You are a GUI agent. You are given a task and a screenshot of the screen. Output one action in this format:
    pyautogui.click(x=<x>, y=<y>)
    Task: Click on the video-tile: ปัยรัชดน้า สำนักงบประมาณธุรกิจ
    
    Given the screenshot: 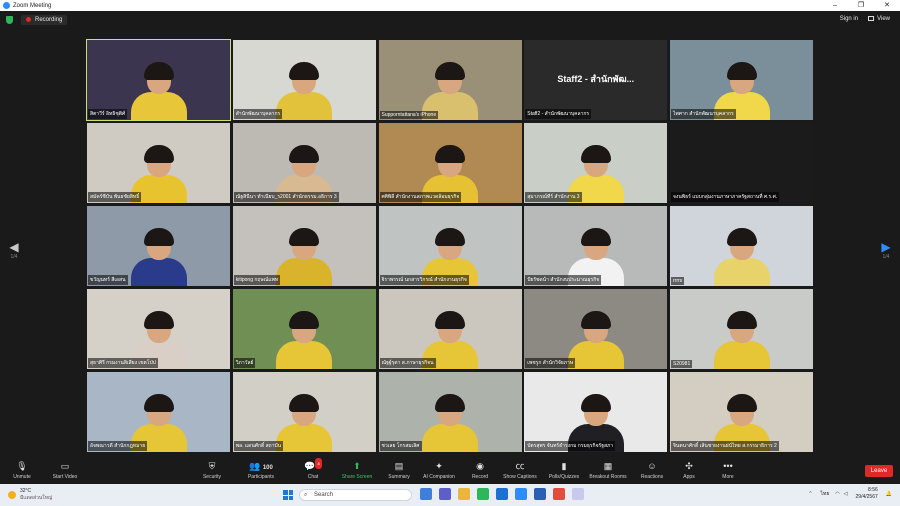 What is the action you would take?
    pyautogui.click(x=596, y=246)
    